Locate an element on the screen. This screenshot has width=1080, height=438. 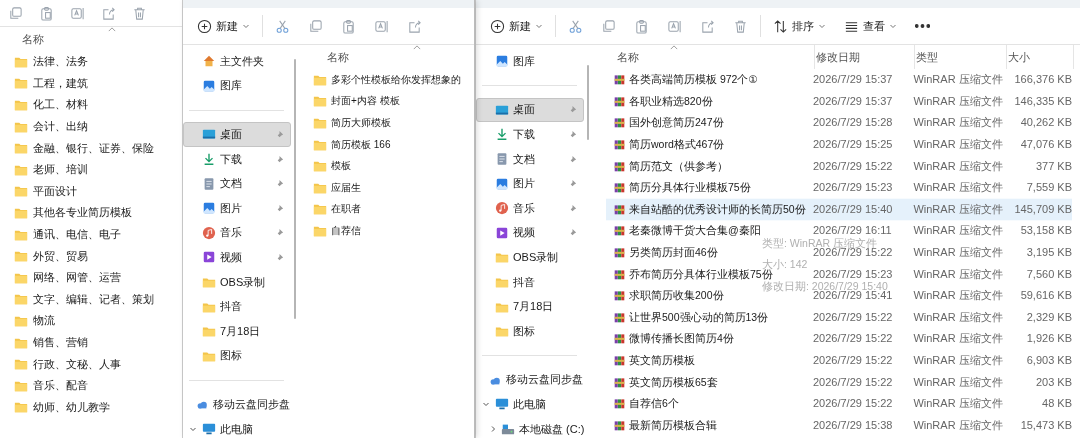
pictures-icon is located at coordinates (502, 183).